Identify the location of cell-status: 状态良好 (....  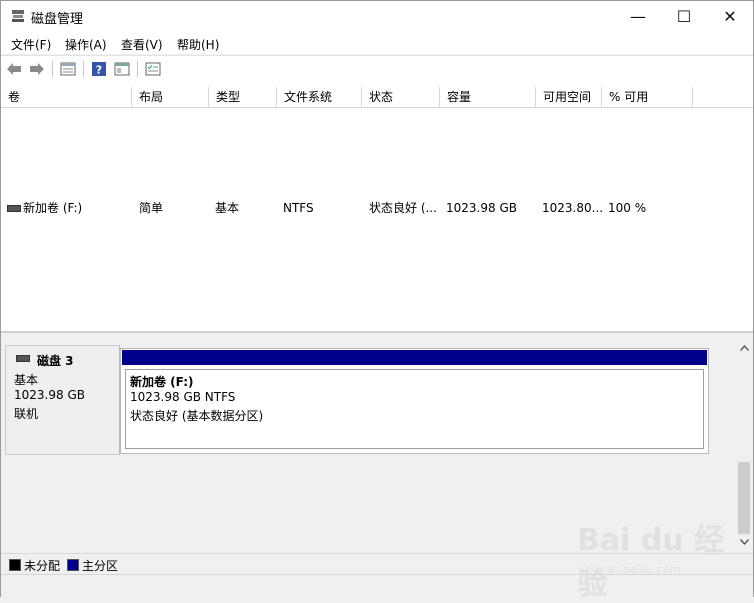
(403, 208).